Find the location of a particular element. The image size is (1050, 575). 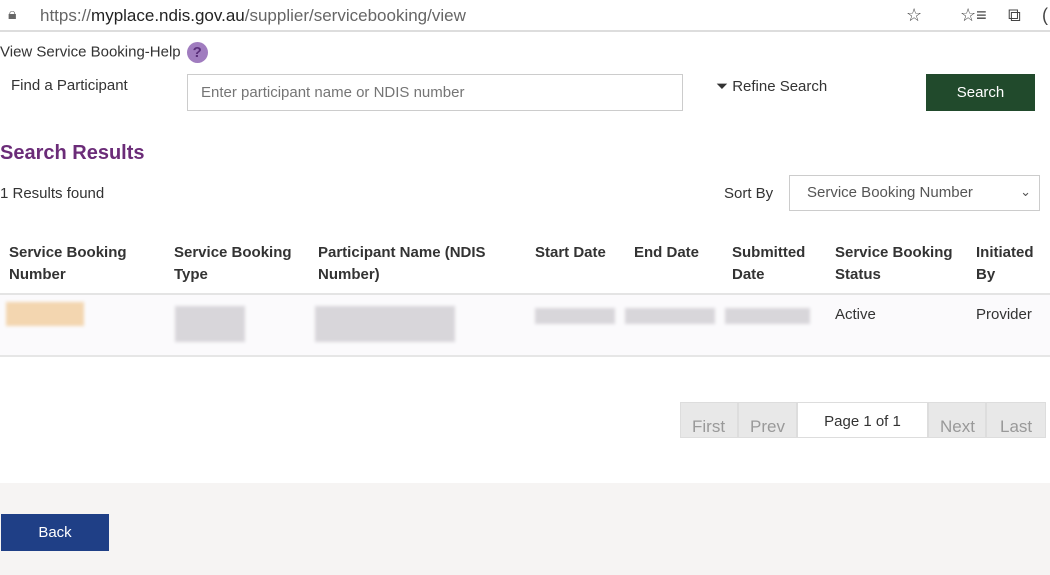

column-header: Service Booking Status is located at coordinates (900, 264).